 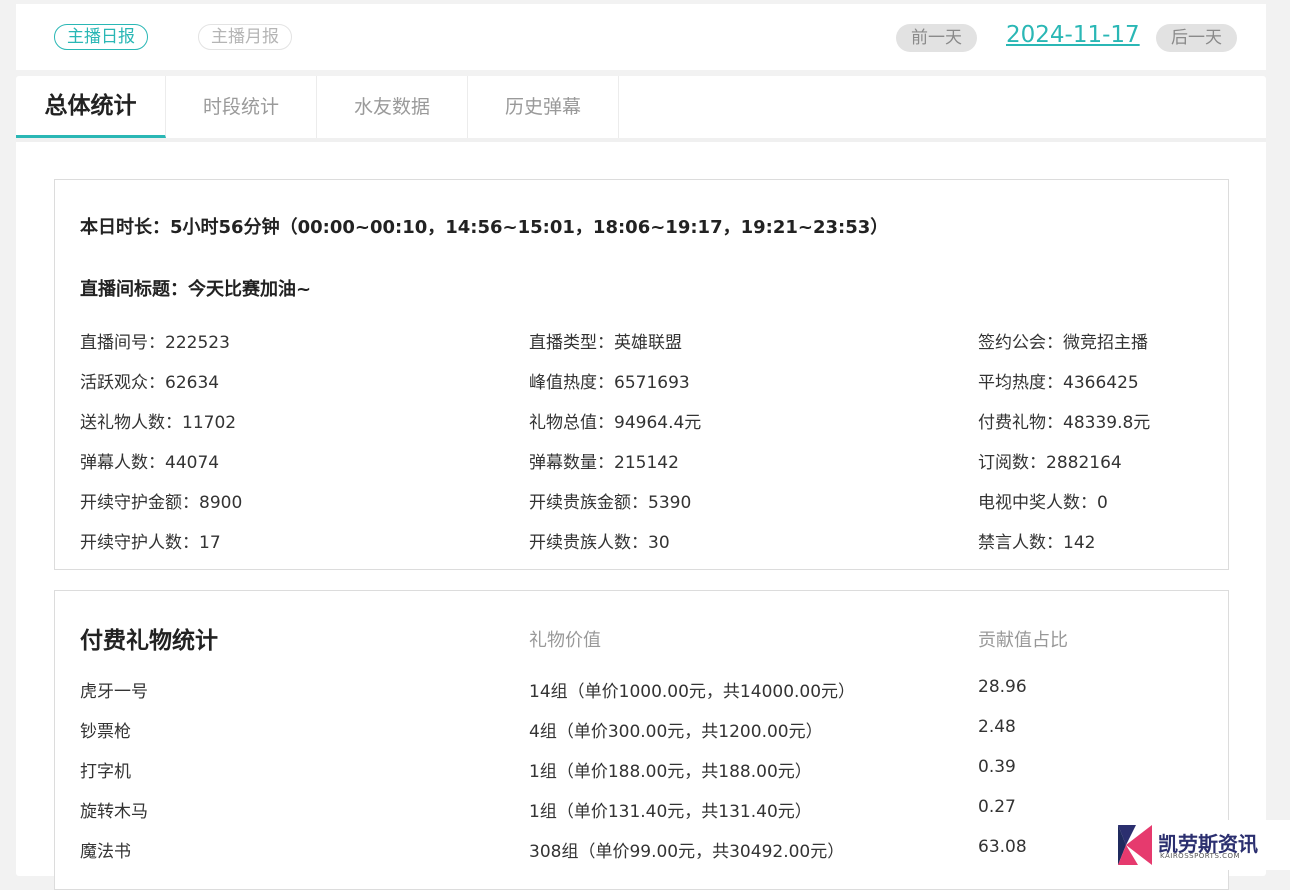 I want to click on tab-divider, so click(x=641, y=140).